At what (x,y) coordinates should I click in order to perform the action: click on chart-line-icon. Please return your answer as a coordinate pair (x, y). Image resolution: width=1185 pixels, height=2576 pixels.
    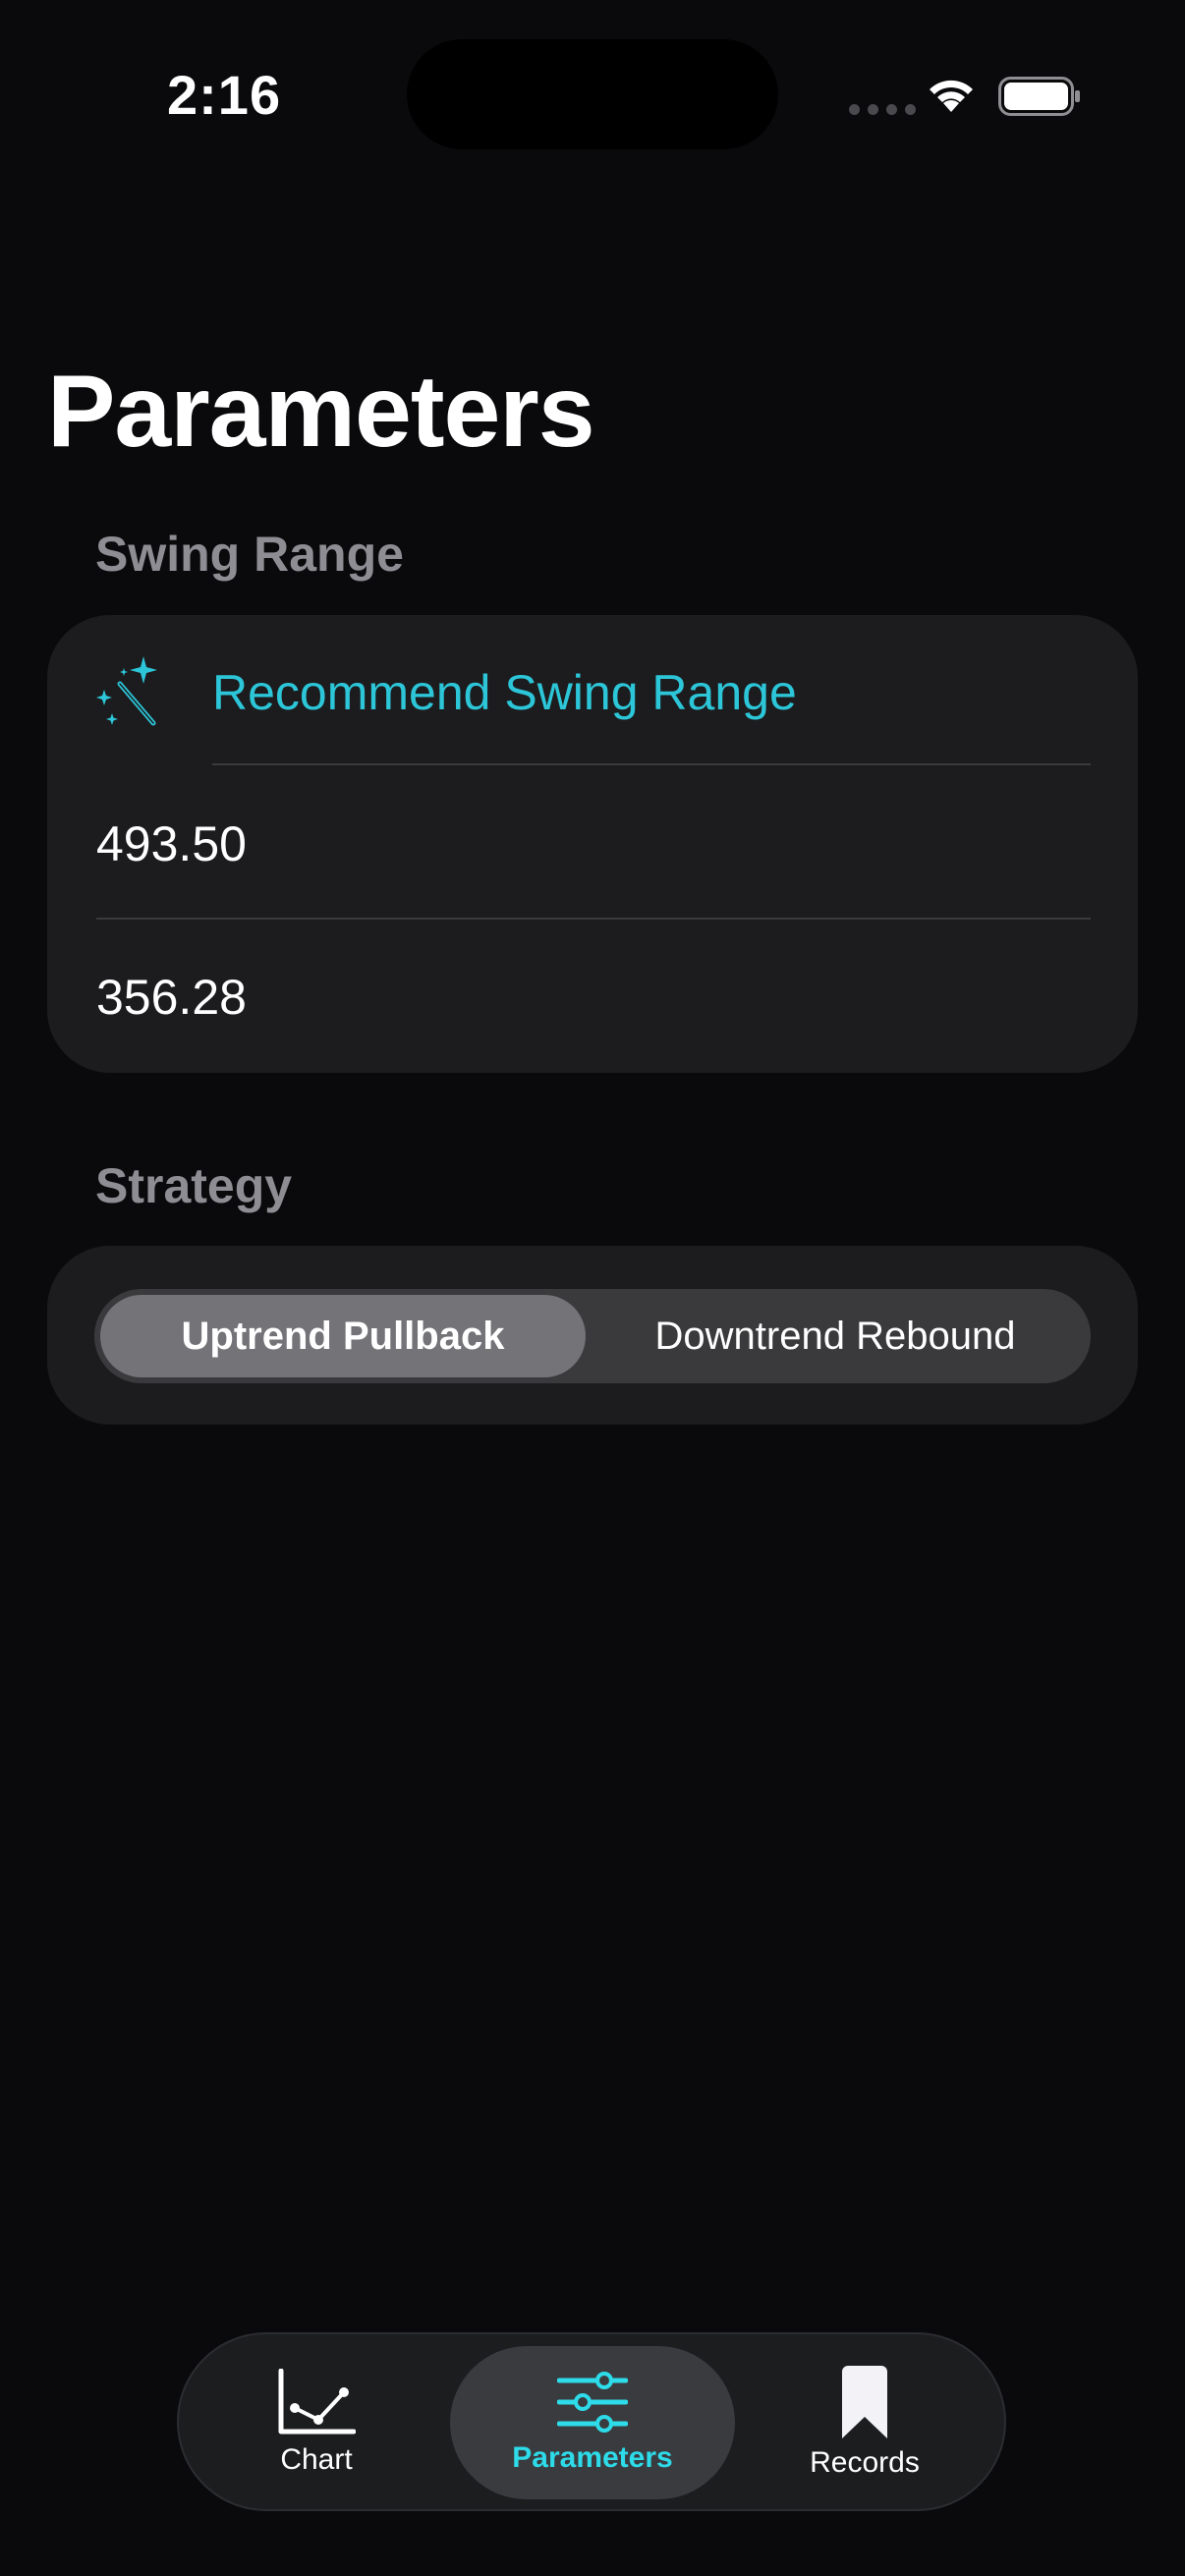
    Looking at the image, I should click on (317, 2402).